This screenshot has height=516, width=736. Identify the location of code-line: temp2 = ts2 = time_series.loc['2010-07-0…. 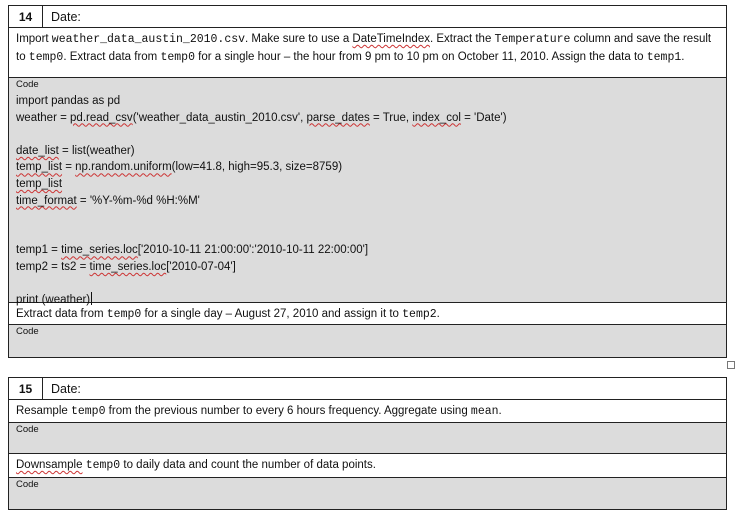
(126, 266).